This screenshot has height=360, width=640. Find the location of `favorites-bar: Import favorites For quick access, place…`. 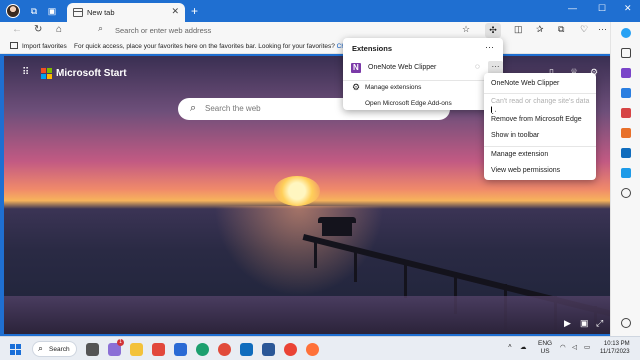

favorites-bar: Import favorites For quick access, place… is located at coordinates (305, 46).